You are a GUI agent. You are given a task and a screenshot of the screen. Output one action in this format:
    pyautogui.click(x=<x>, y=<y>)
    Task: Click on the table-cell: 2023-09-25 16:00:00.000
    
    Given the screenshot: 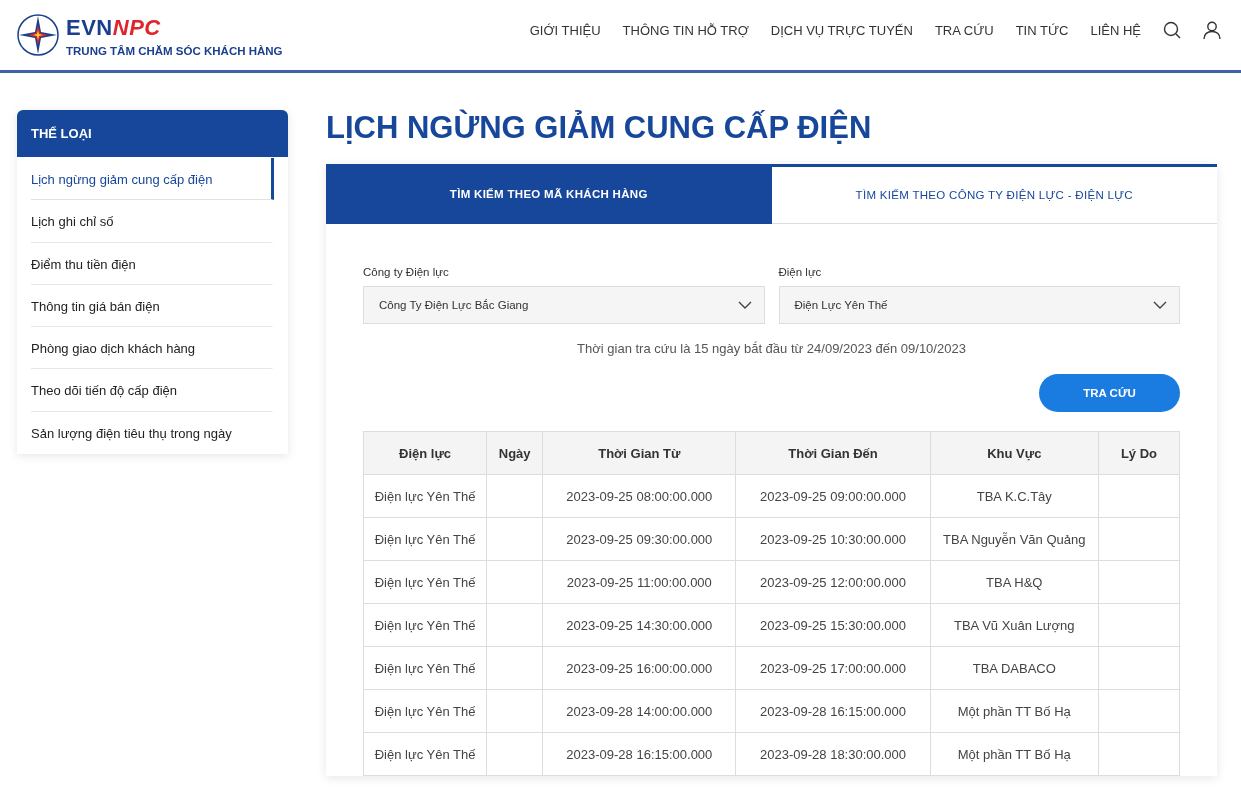 What is the action you would take?
    pyautogui.click(x=639, y=668)
    